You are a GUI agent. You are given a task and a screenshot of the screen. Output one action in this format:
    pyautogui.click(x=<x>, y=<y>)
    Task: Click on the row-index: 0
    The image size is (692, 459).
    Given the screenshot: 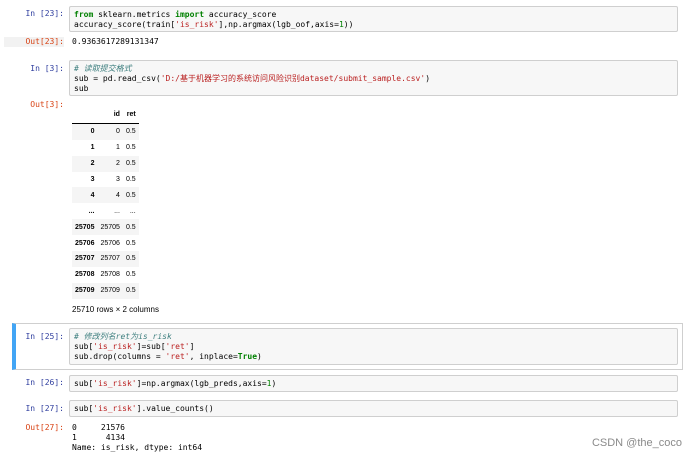 What is the action you would take?
    pyautogui.click(x=92, y=132)
    